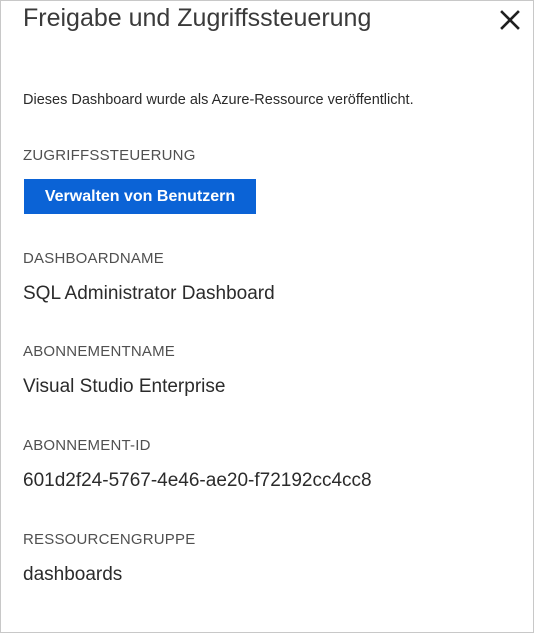  What do you see at coordinates (99, 351) in the screenshot?
I see `subscription-name-label: ABONNEMENTNAME` at bounding box center [99, 351].